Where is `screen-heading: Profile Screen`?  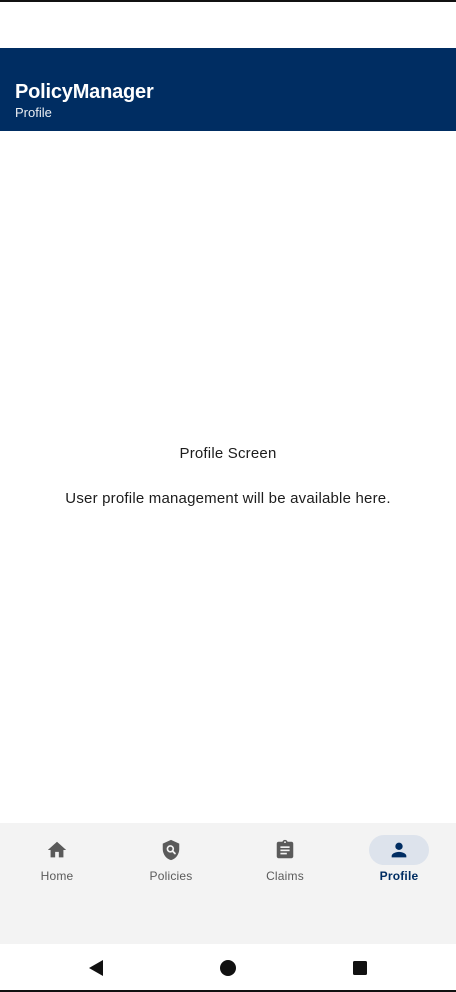
screen-heading: Profile Screen is located at coordinates (228, 453).